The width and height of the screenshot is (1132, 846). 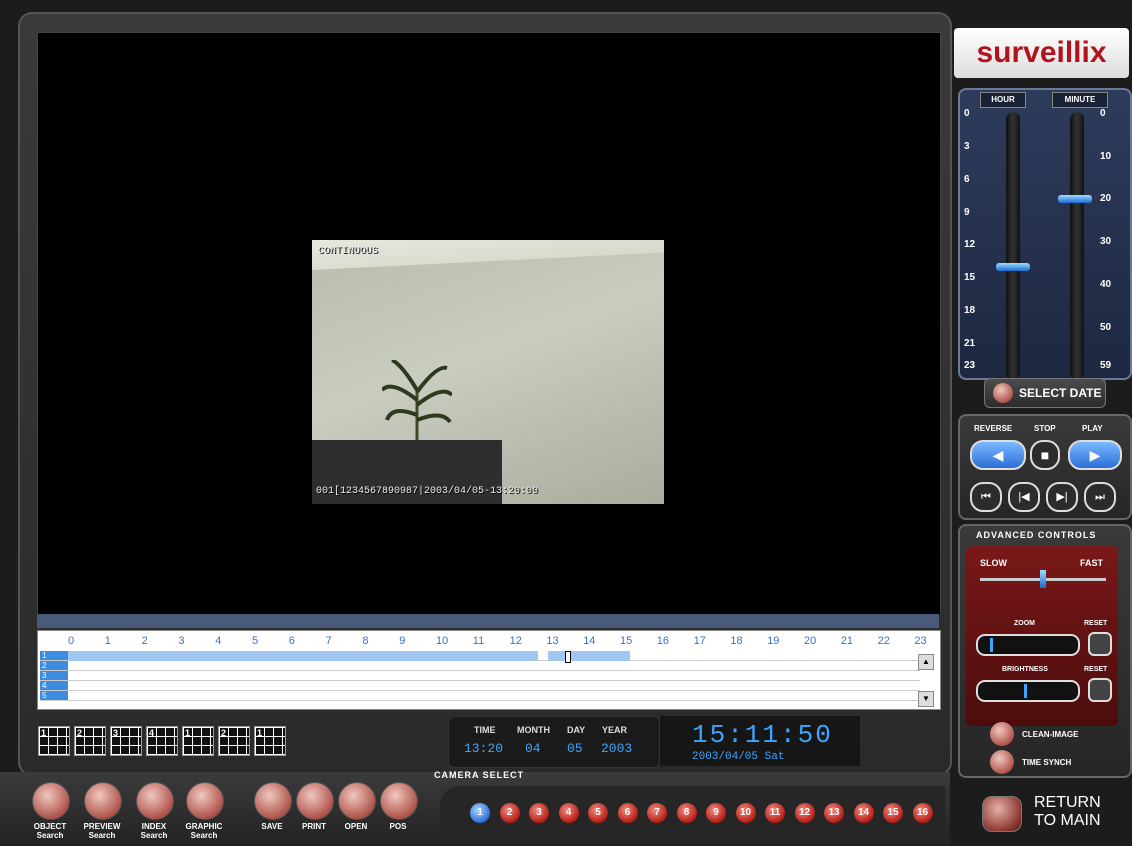 I want to click on day-label: DAY, so click(x=576, y=730).